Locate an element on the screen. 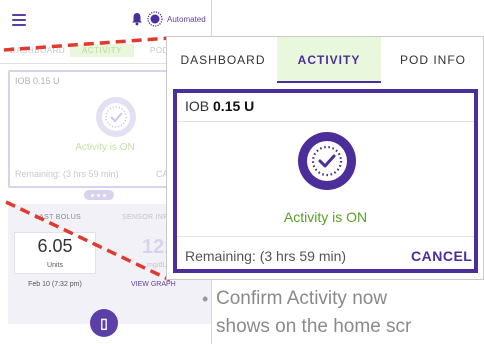 This screenshot has height=344, width=484. tab-activity: ACTIVITY is located at coordinates (329, 60).